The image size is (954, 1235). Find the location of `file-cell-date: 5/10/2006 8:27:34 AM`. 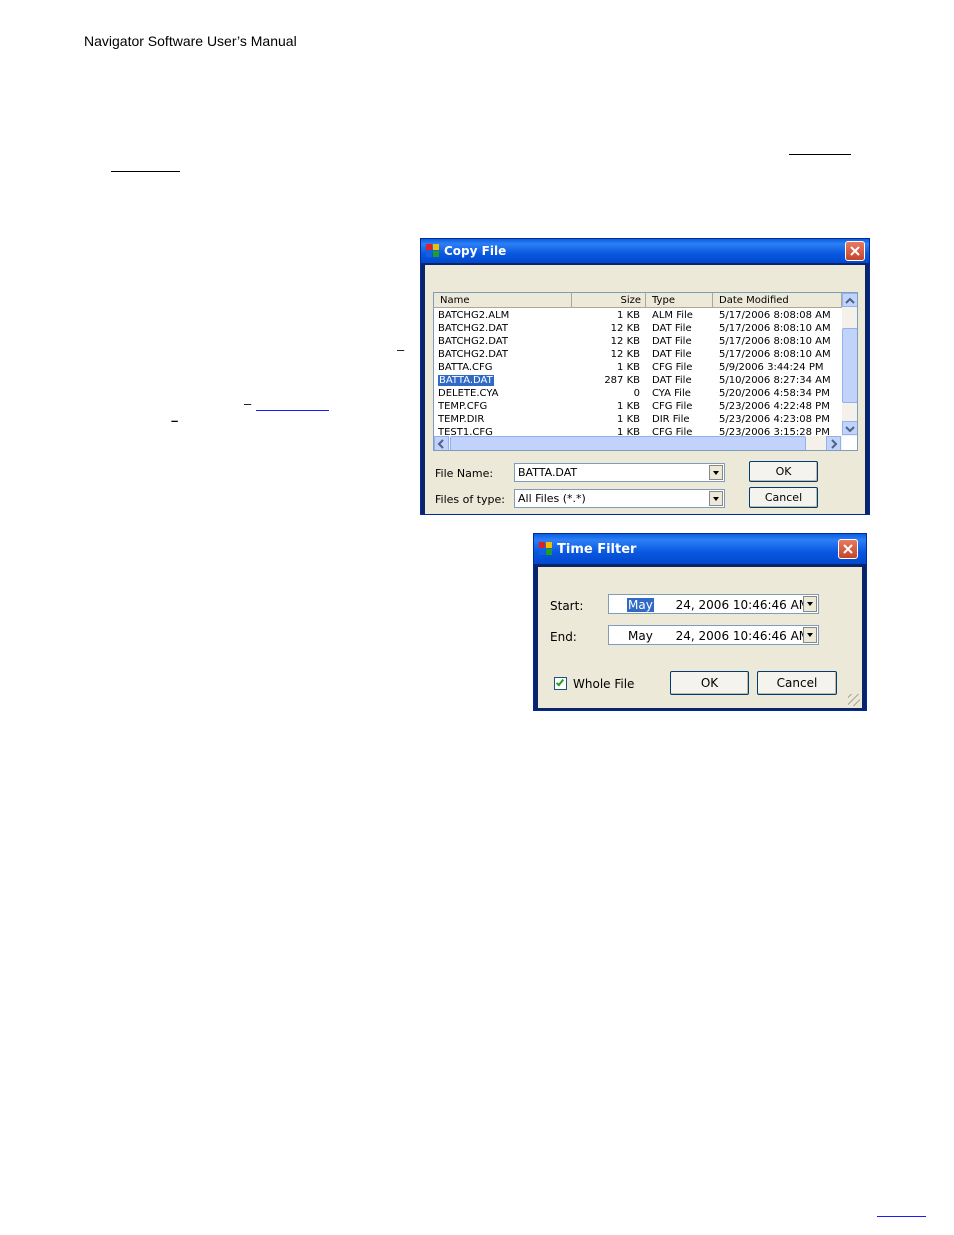

file-cell-date: 5/10/2006 8:27:34 AM is located at coordinates (775, 380).